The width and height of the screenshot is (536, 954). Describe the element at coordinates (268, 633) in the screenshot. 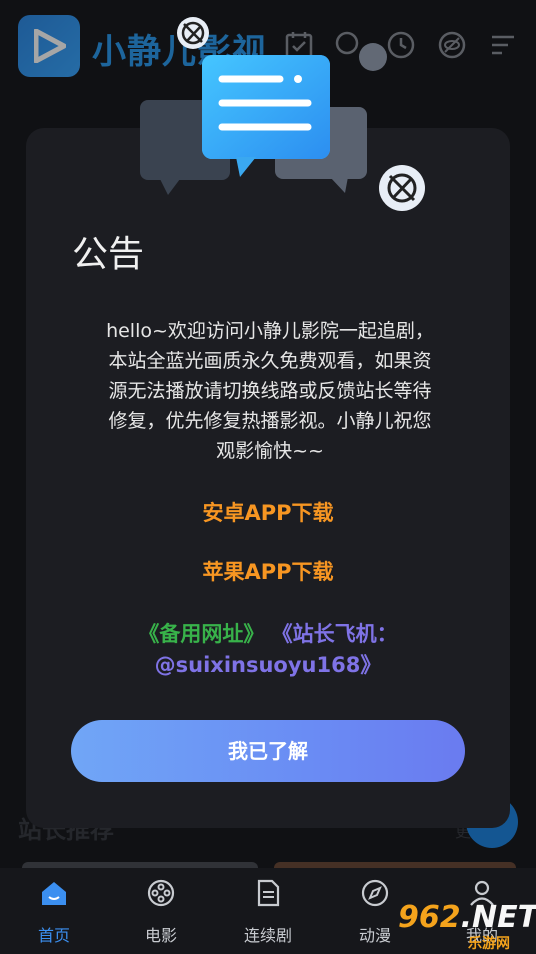

I see `links-row: 《备用网址》 《站长飞机：` at that location.